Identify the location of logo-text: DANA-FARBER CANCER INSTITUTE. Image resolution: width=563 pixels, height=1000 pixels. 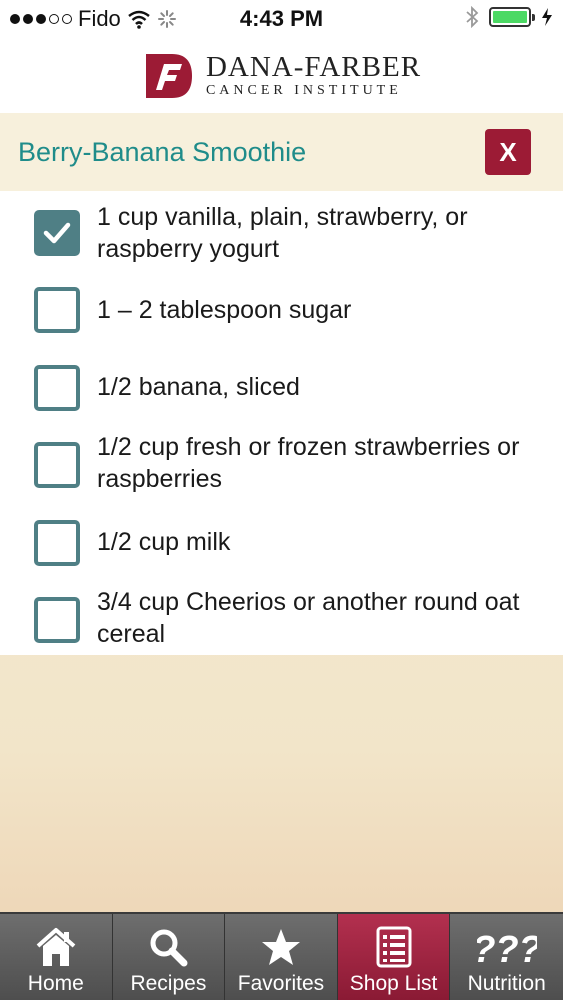
(313, 76).